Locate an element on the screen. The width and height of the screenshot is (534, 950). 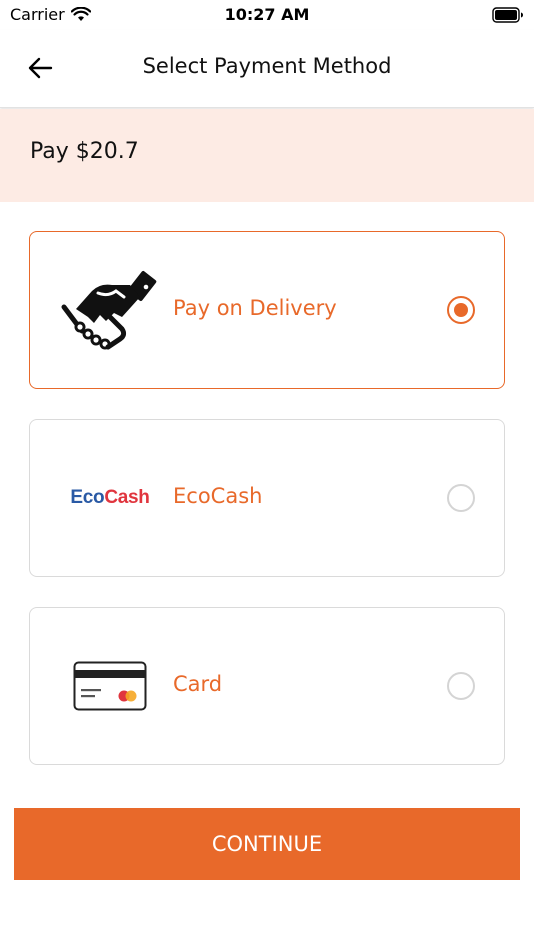
status-bar: Carrier 10:27 AM is located at coordinates (267, 15).